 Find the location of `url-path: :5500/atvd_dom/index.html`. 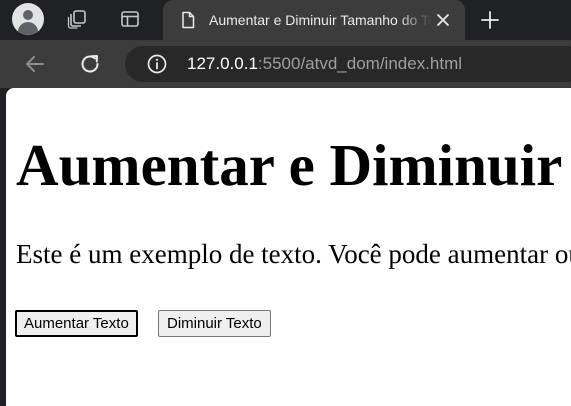

url-path: :5500/atvd_dom/index.html is located at coordinates (360, 63).